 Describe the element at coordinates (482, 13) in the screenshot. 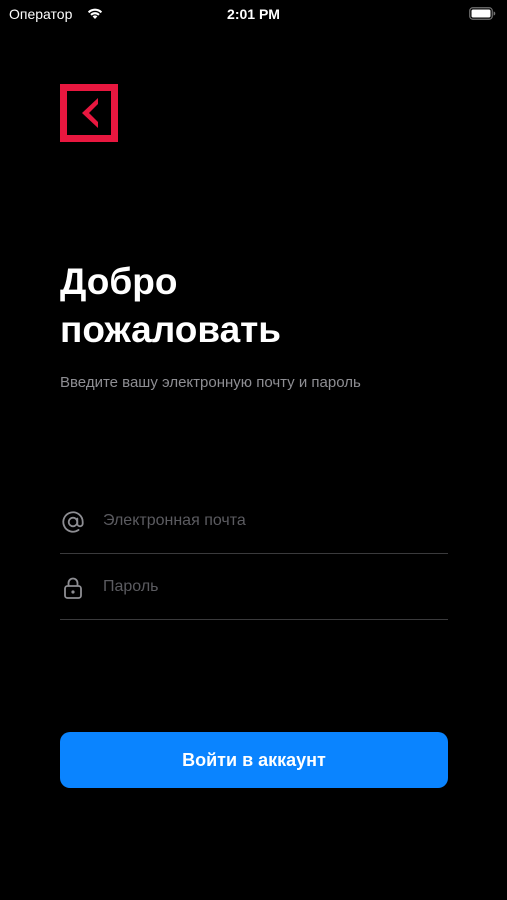

I see `battery-full-icon` at that location.